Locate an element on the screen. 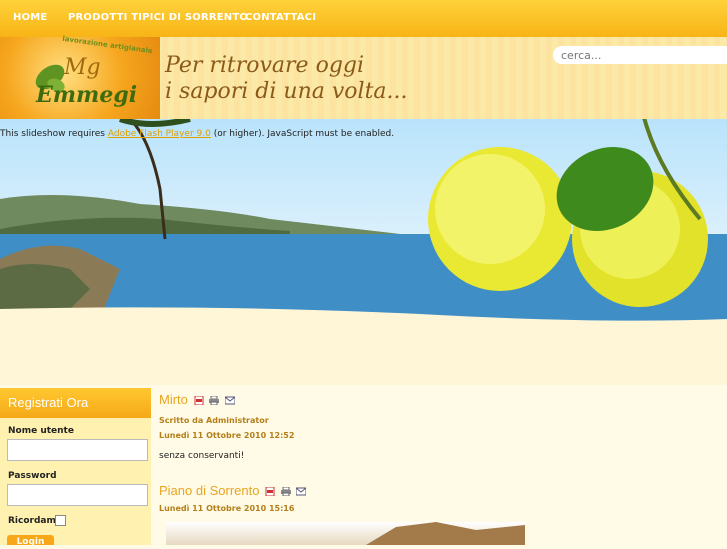 This screenshot has height=549, width=727. article-2: Piano di Sorrento is located at coordinates (233, 490).